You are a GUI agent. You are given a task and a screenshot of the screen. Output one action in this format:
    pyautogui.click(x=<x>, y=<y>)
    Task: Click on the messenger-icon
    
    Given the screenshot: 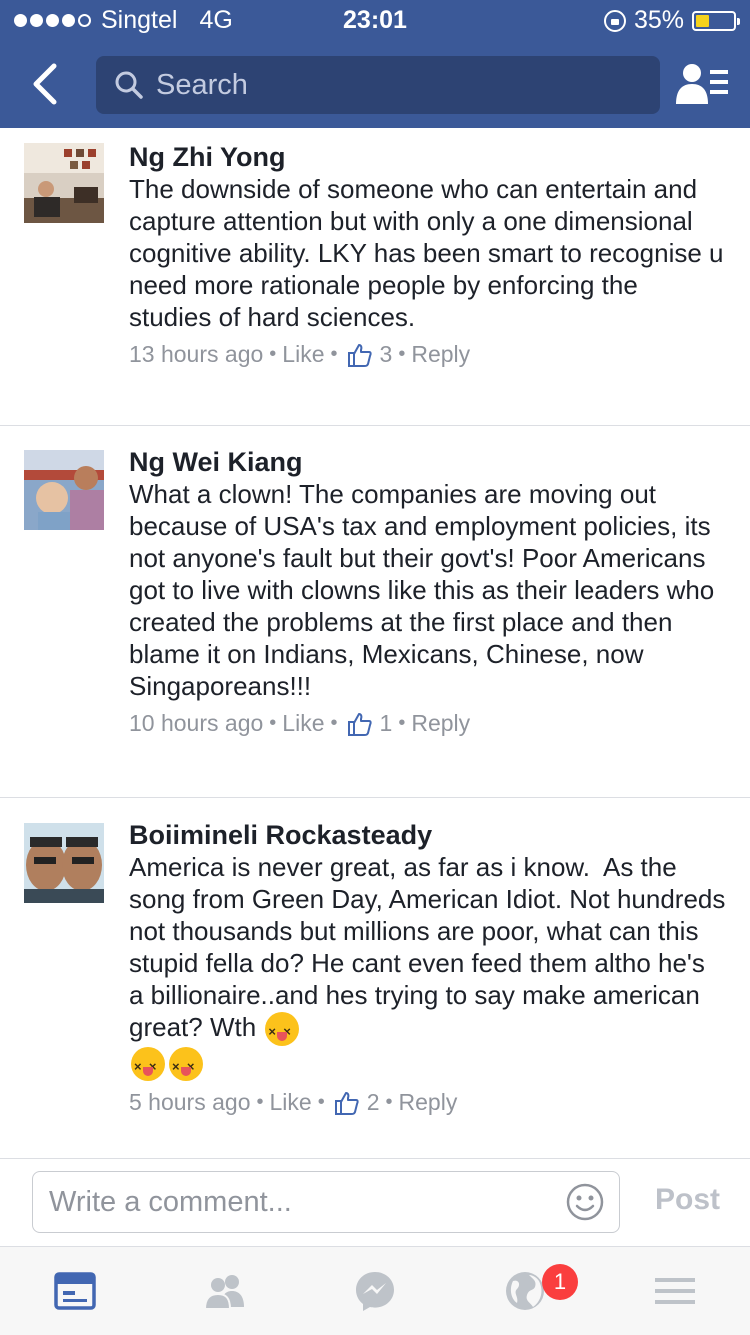 What is the action you would take?
    pyautogui.click(x=375, y=1291)
    